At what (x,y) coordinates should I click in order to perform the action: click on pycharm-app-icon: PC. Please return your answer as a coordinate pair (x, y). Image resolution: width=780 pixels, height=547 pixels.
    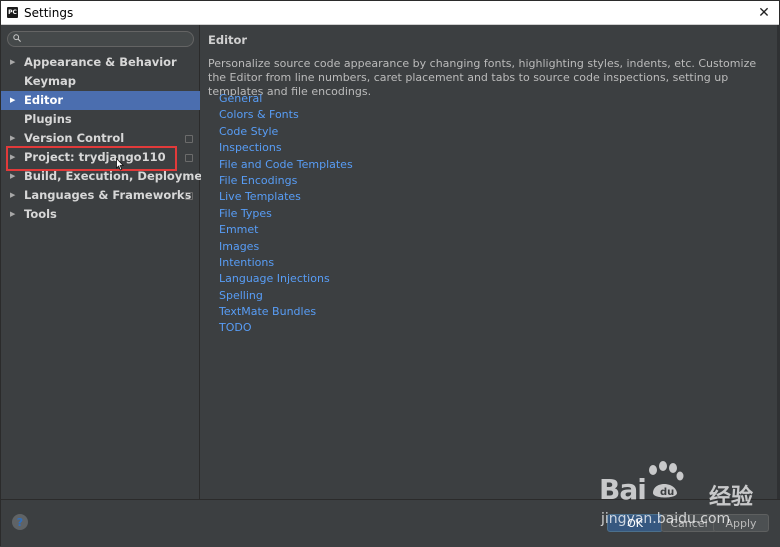
    Looking at the image, I should click on (12, 12).